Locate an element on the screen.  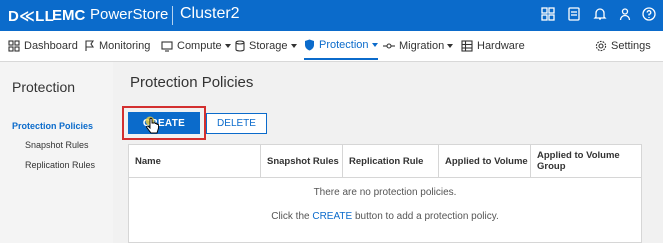
nav-protection: Protection is located at coordinates (341, 45).